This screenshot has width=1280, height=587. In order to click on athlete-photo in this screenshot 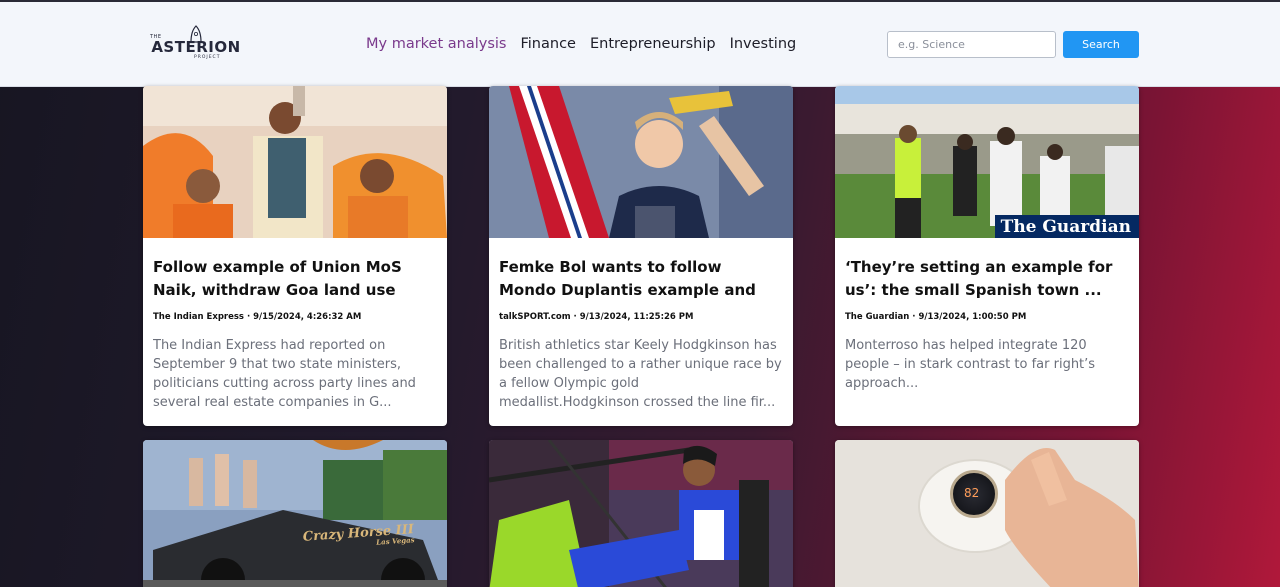, I will do `click(641, 162)`.